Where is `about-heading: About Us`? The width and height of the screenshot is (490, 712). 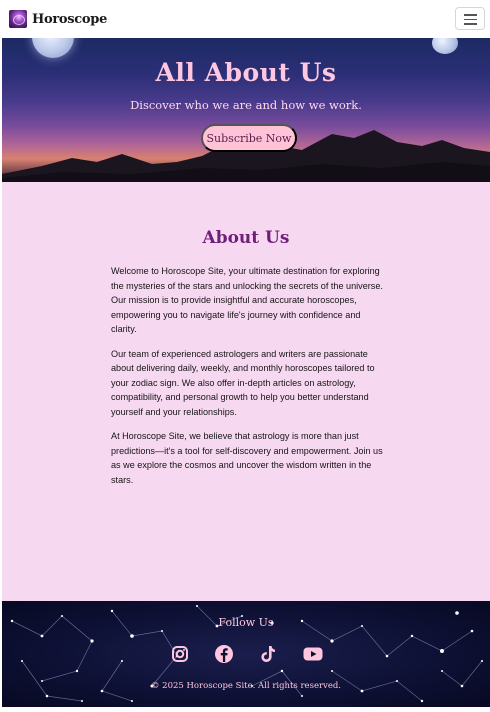
about-heading: About Us is located at coordinates (246, 238).